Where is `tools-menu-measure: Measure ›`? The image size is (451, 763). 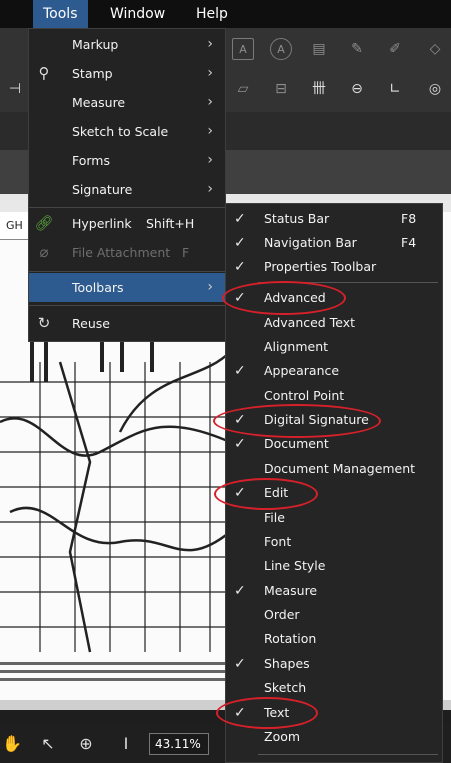
tools-menu-measure: Measure › is located at coordinates (127, 102).